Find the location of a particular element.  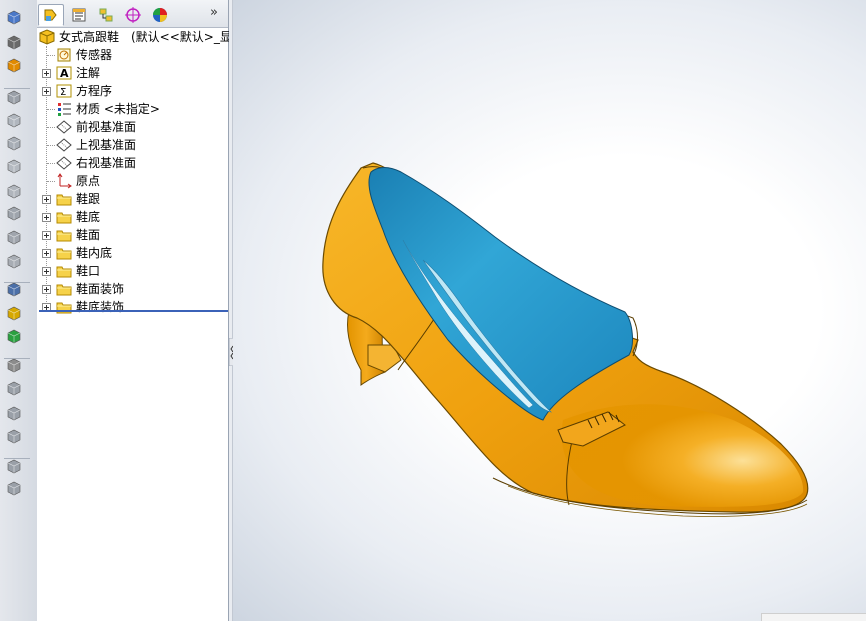

tree-item-label: 鞋底 is located at coordinates (88, 217).